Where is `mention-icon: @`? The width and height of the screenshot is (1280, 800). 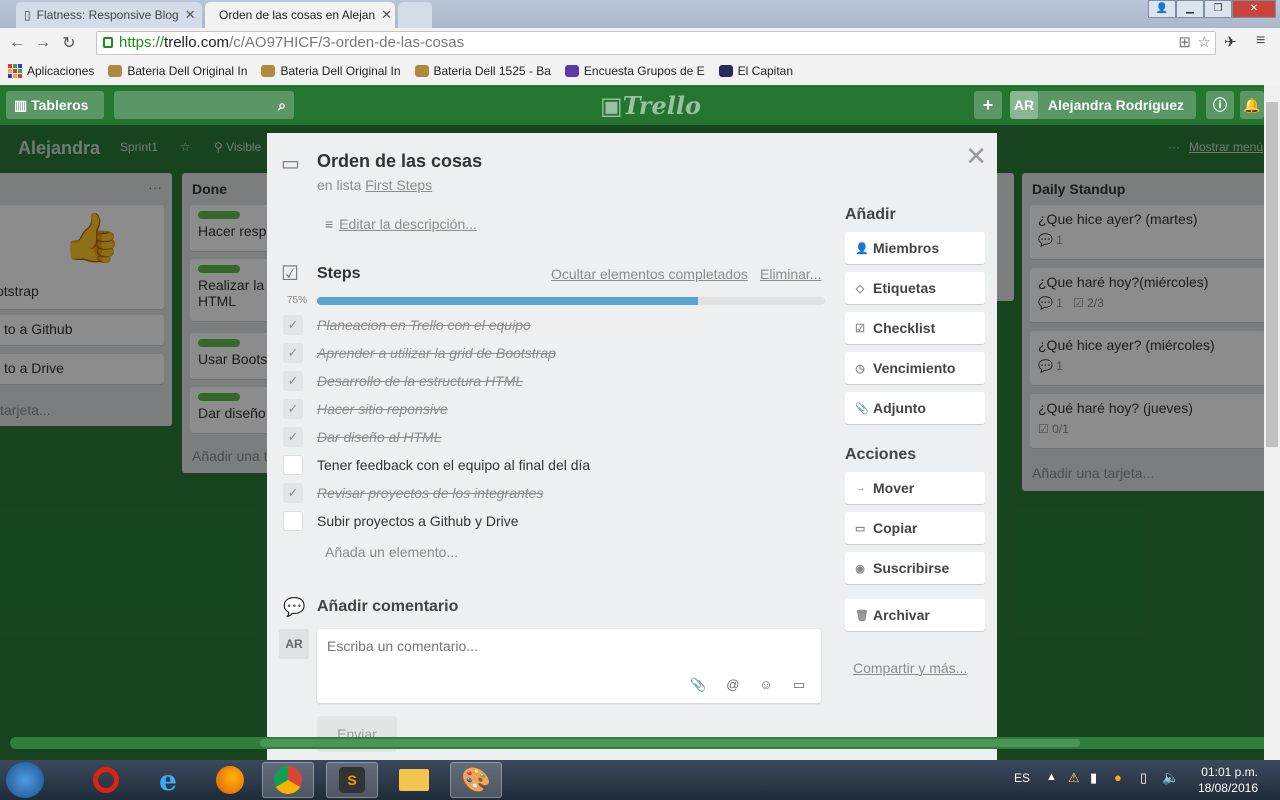 mention-icon: @ is located at coordinates (732, 685).